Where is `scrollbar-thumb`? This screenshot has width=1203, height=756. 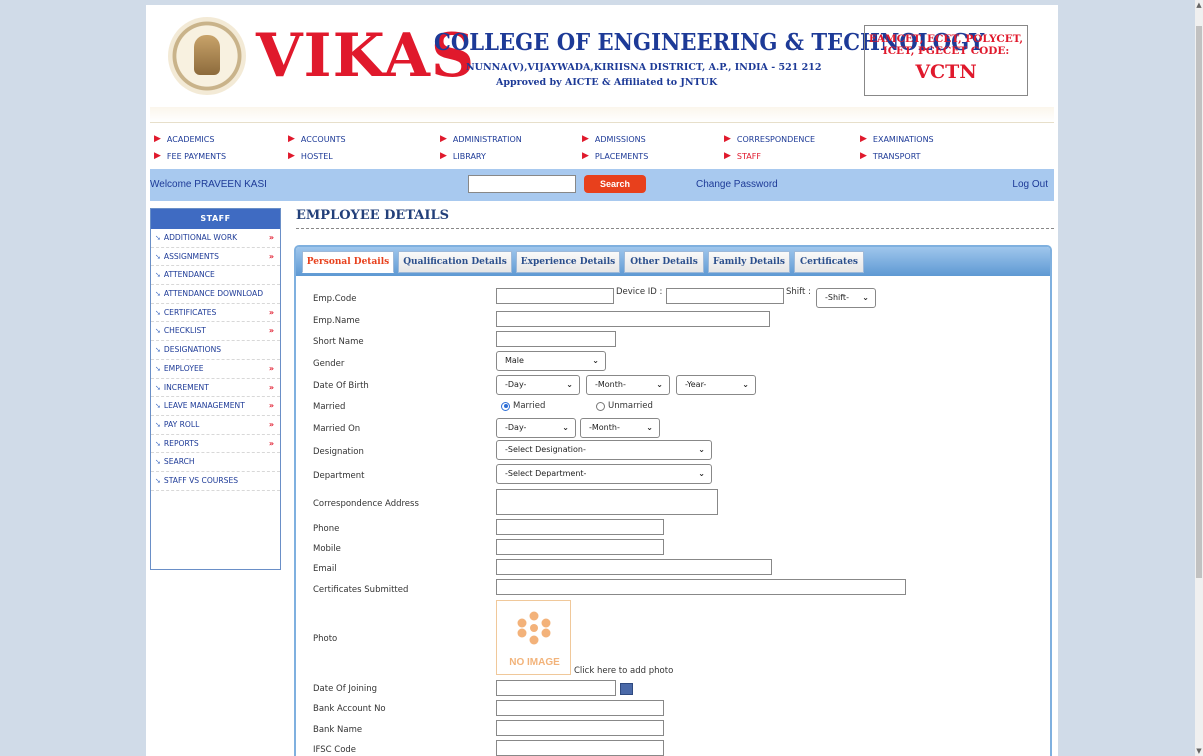 scrollbar-thumb is located at coordinates (1199, 302).